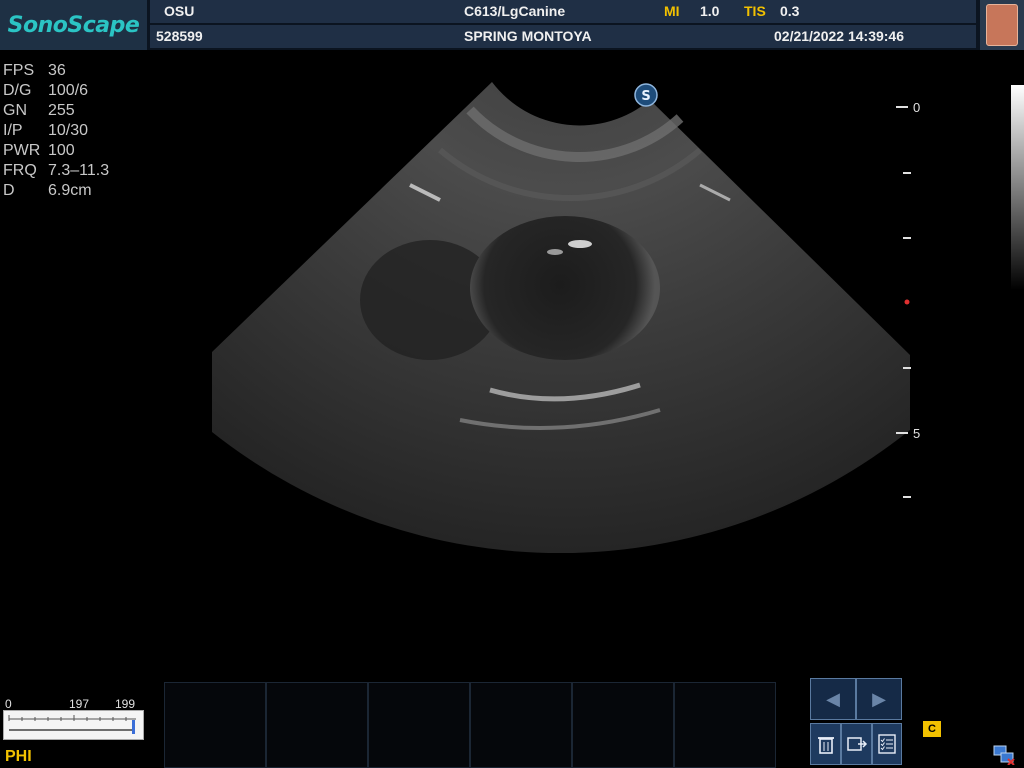 This screenshot has height=768, width=1024. I want to click on param-pwr: PWR 100, so click(56, 151).